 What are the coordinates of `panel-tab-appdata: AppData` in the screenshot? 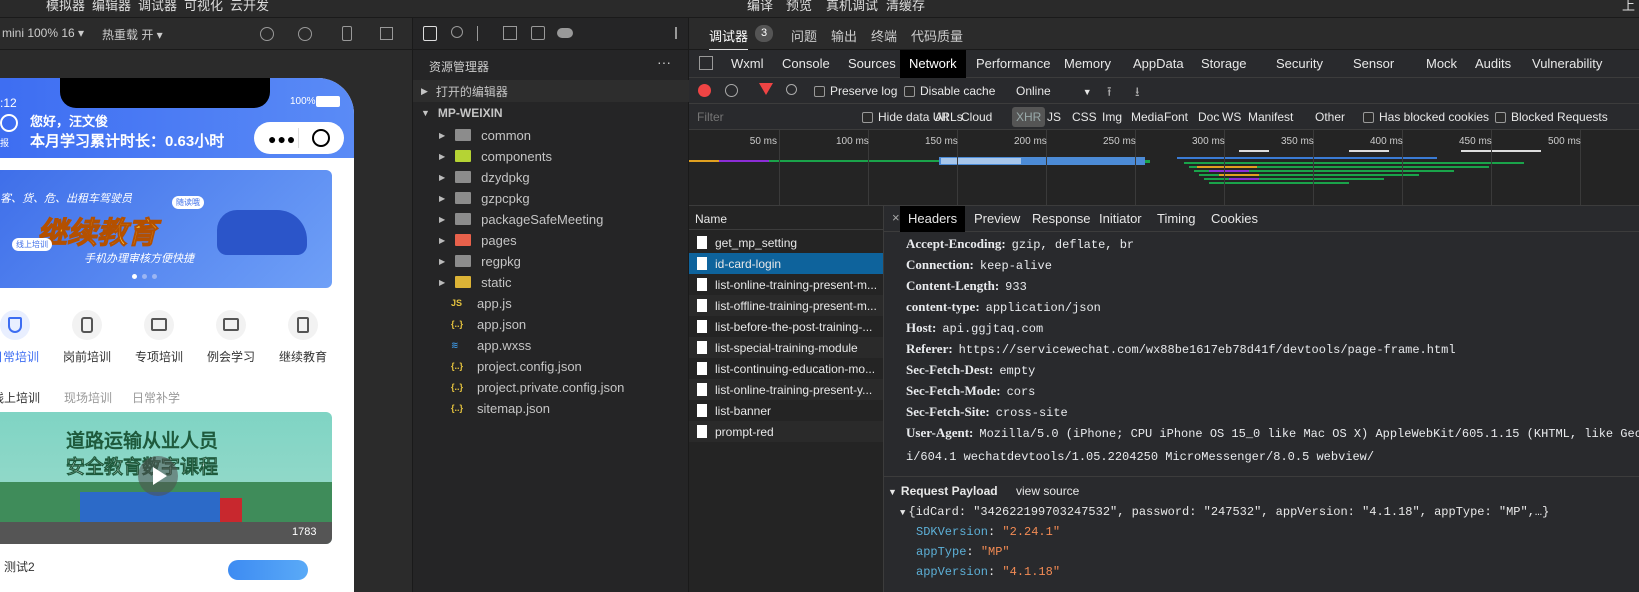 It's located at (1158, 64).